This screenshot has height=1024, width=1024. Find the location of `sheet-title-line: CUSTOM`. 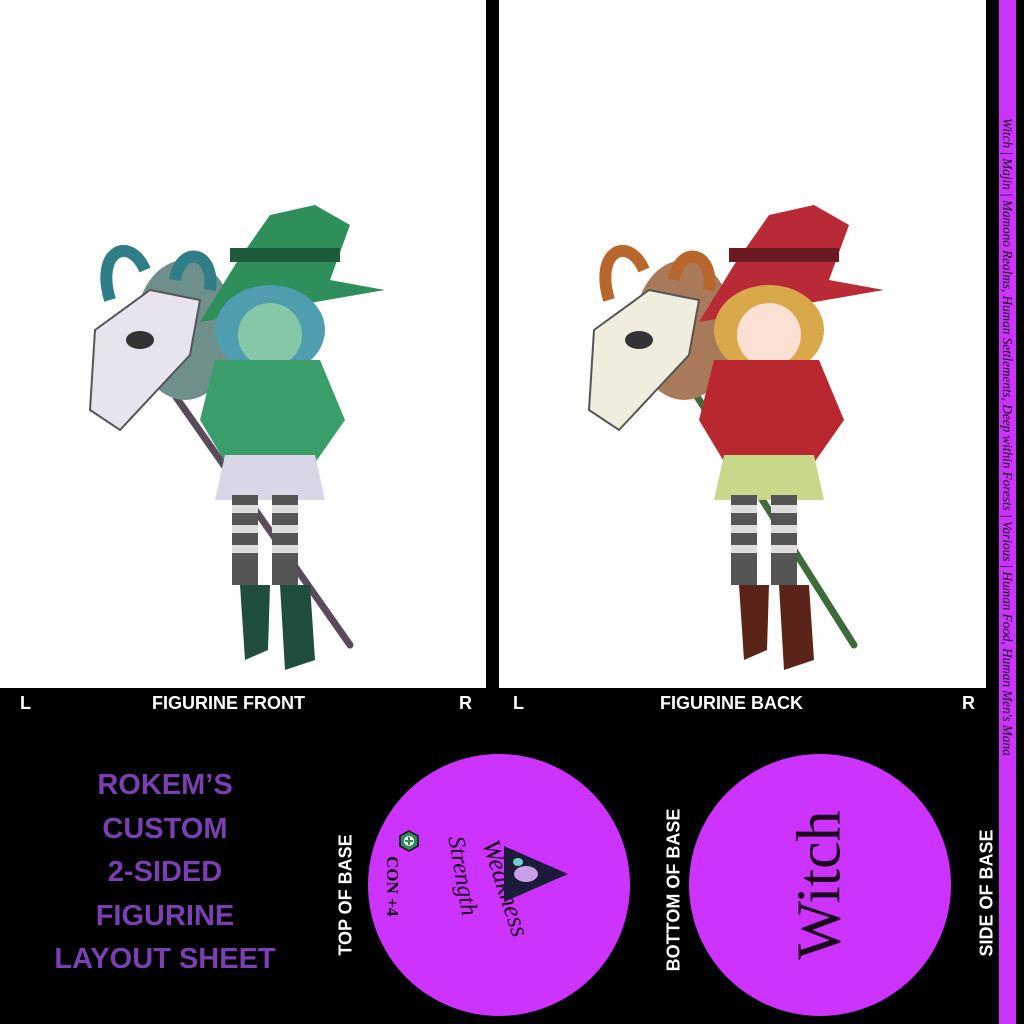

sheet-title-line: CUSTOM is located at coordinates (165, 828).